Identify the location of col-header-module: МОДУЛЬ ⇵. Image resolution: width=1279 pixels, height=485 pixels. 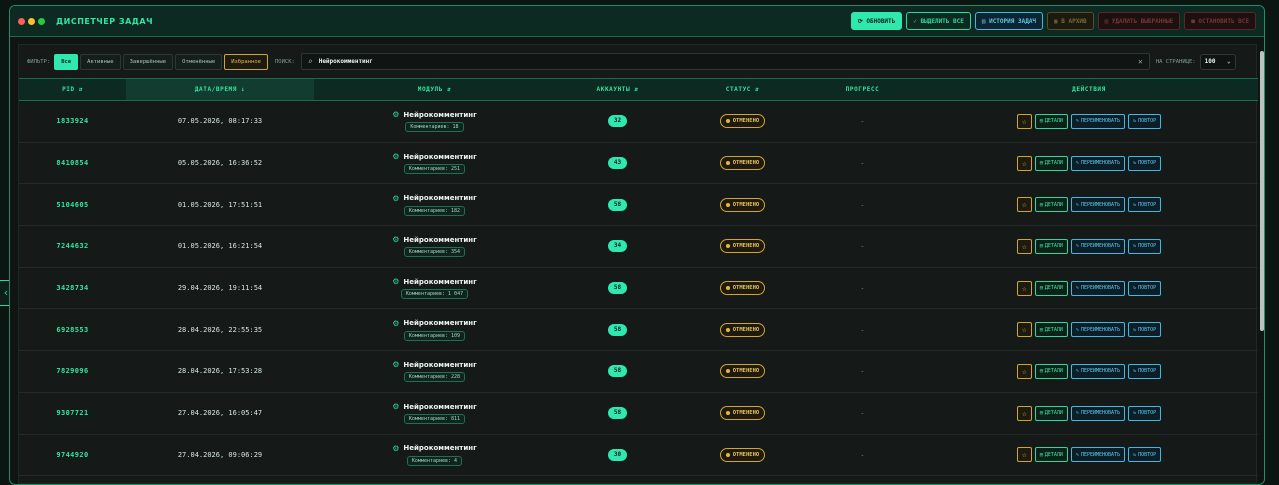
(434, 90).